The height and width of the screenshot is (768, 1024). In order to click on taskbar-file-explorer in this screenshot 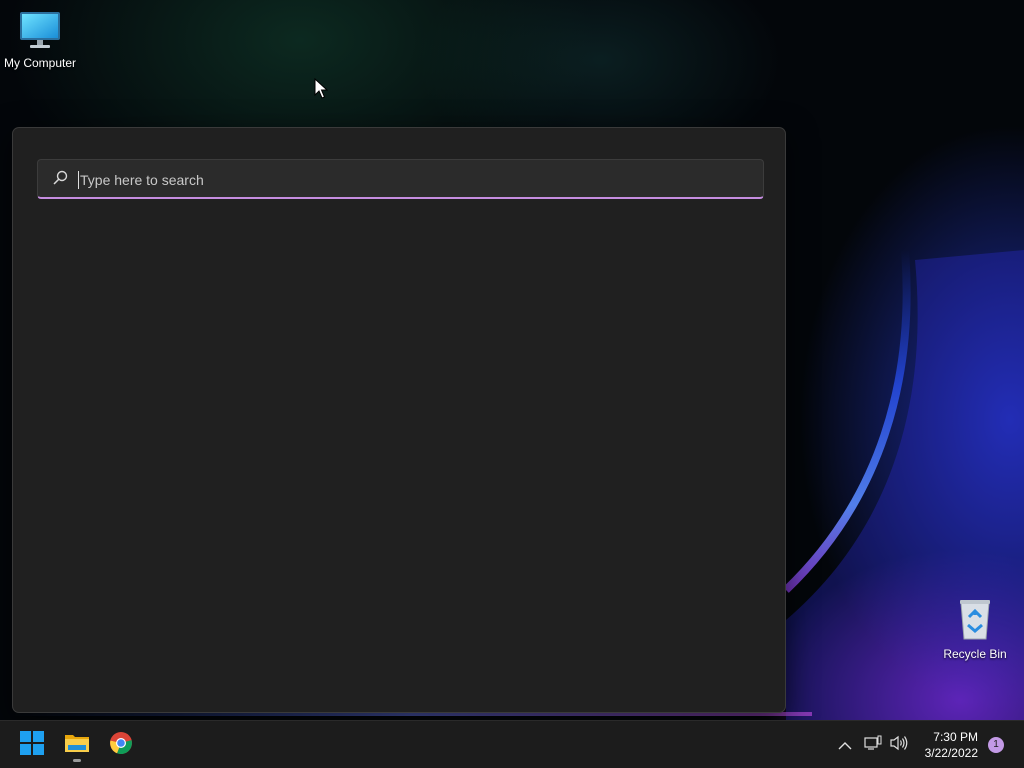, I will do `click(77, 745)`.